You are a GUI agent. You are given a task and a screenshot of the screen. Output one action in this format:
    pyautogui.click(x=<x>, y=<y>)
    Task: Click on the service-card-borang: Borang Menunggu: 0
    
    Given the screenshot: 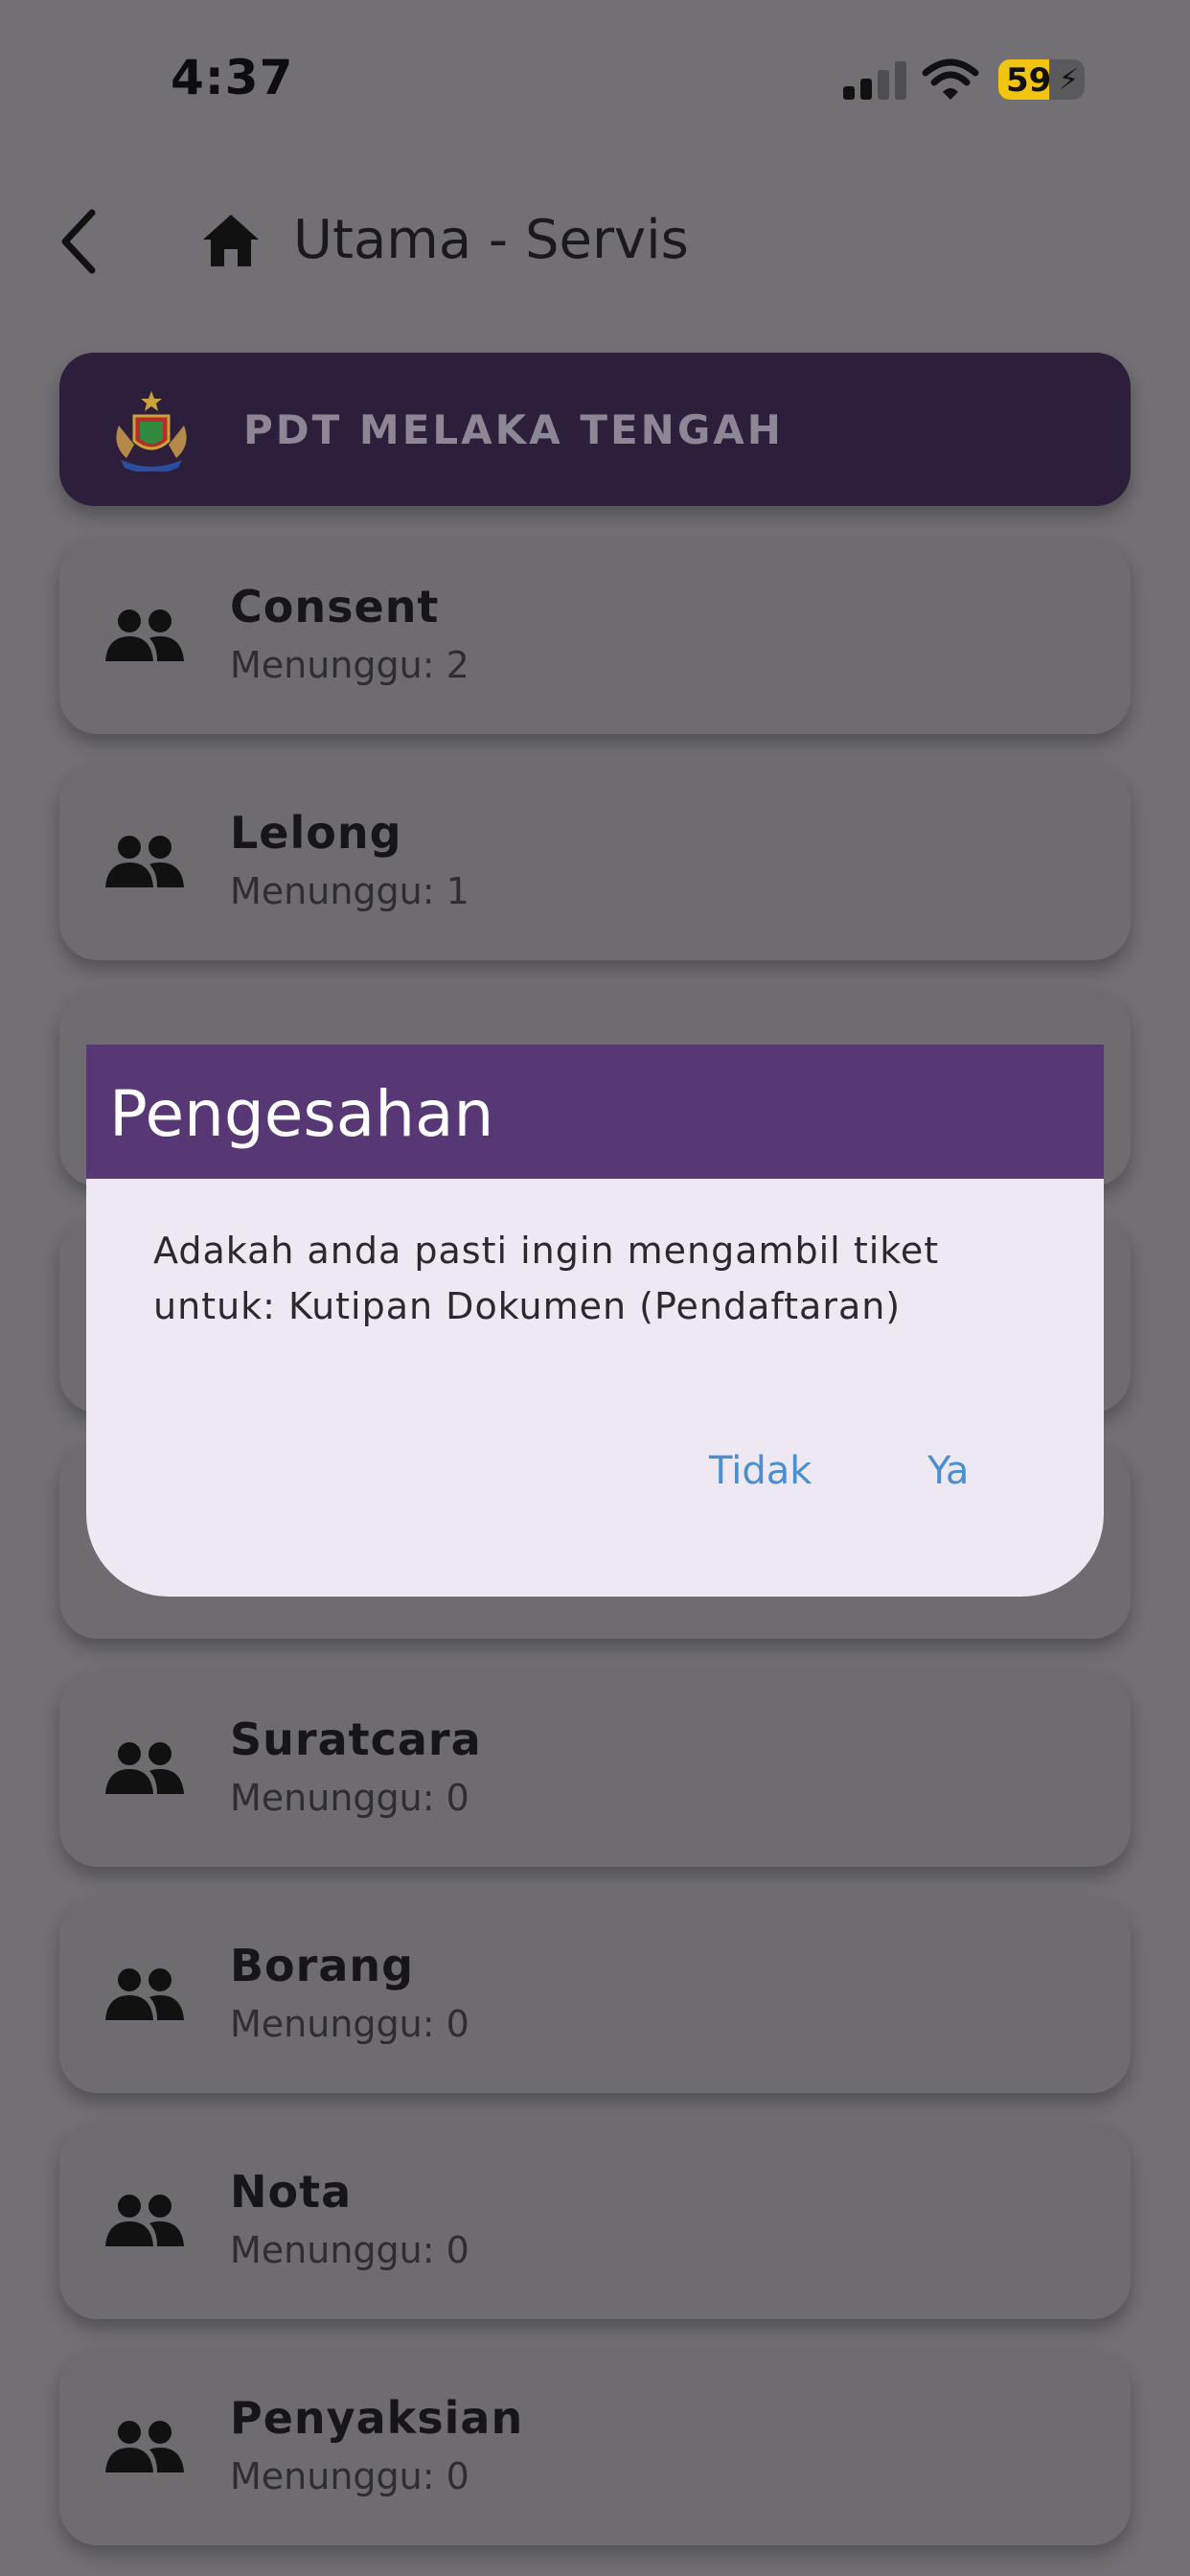 What is the action you would take?
    pyautogui.click(x=595, y=1996)
    